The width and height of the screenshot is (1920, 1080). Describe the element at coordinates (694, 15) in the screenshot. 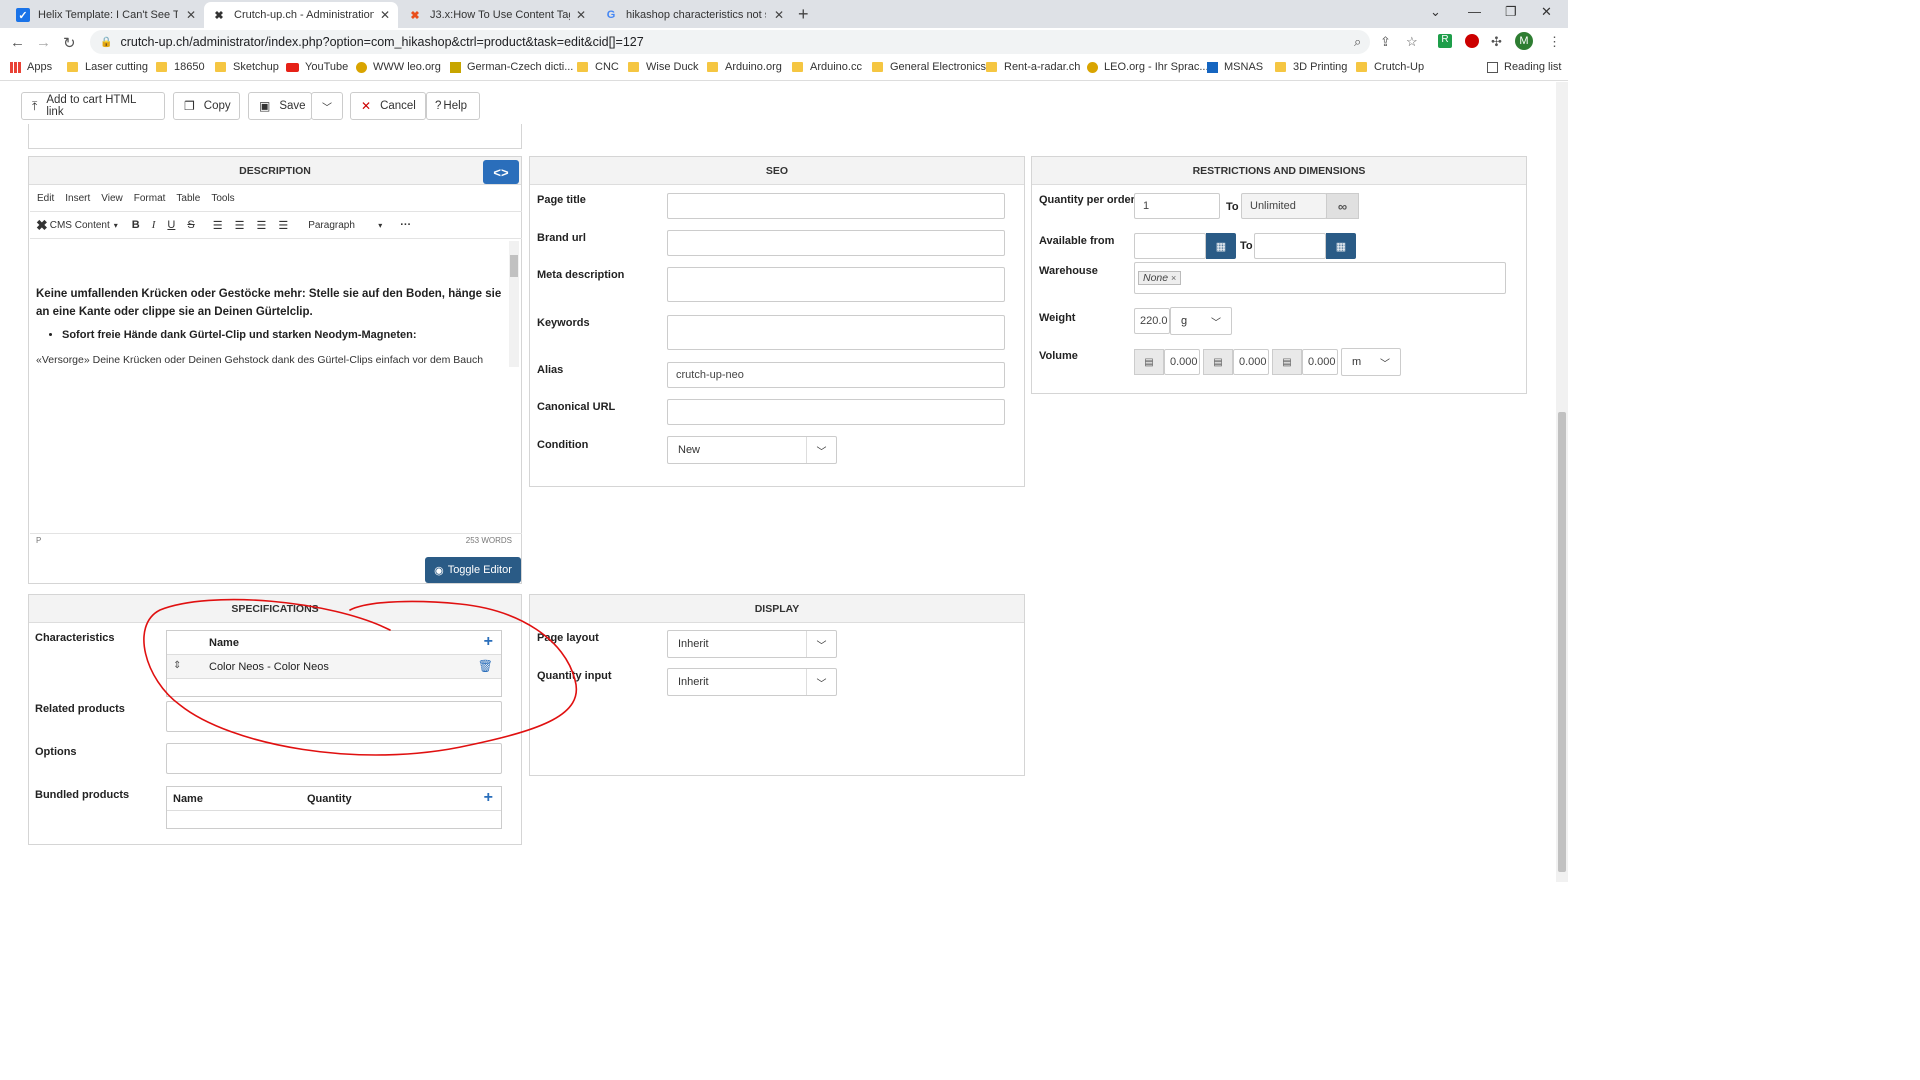

I see `browser-tab: G hikashop characteristics not shov ✕` at that location.